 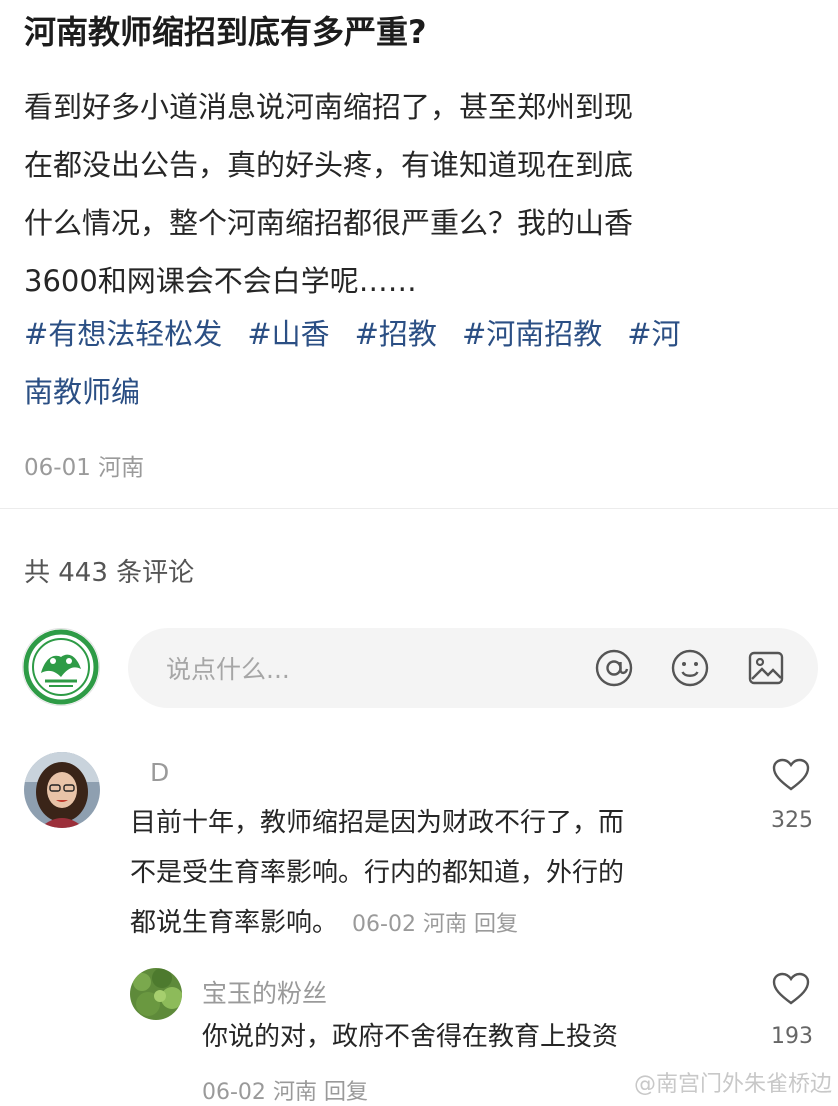 I want to click on tag-youxiangfa: #有想法轻松发, so click(x=123, y=334).